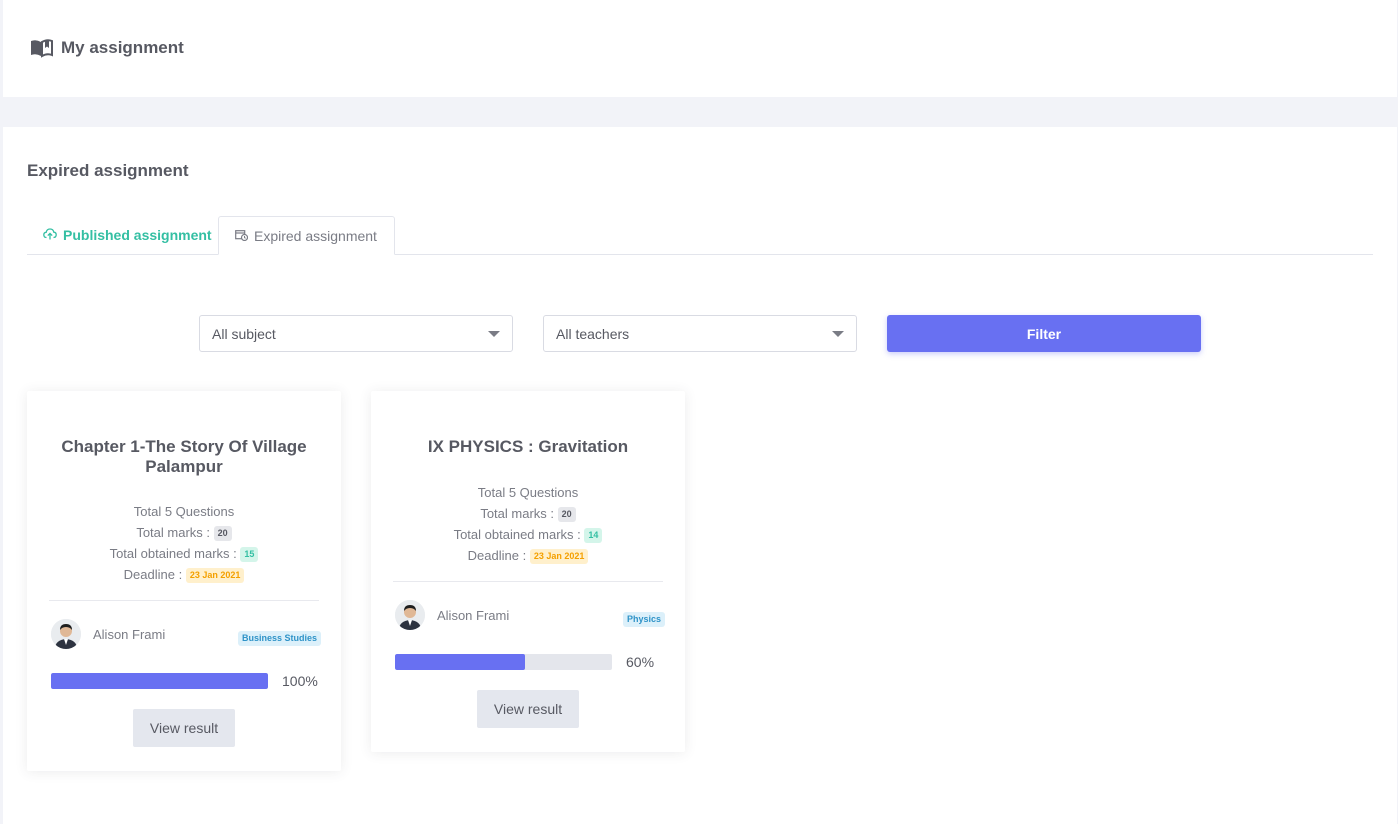  Describe the element at coordinates (700, 333) in the screenshot. I see `teacher-select: All teachers` at that location.